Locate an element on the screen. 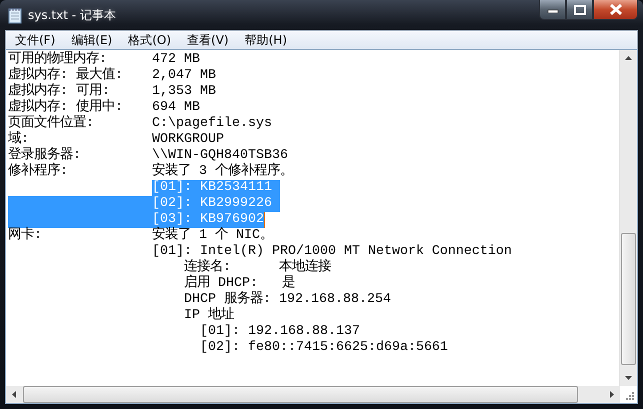  close-button is located at coordinates (615, 10).